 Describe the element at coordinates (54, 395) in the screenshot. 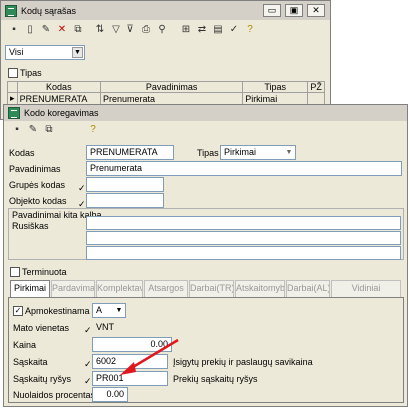

I see `nuolaidos-procentas-label: Nuolaidos procentas` at that location.